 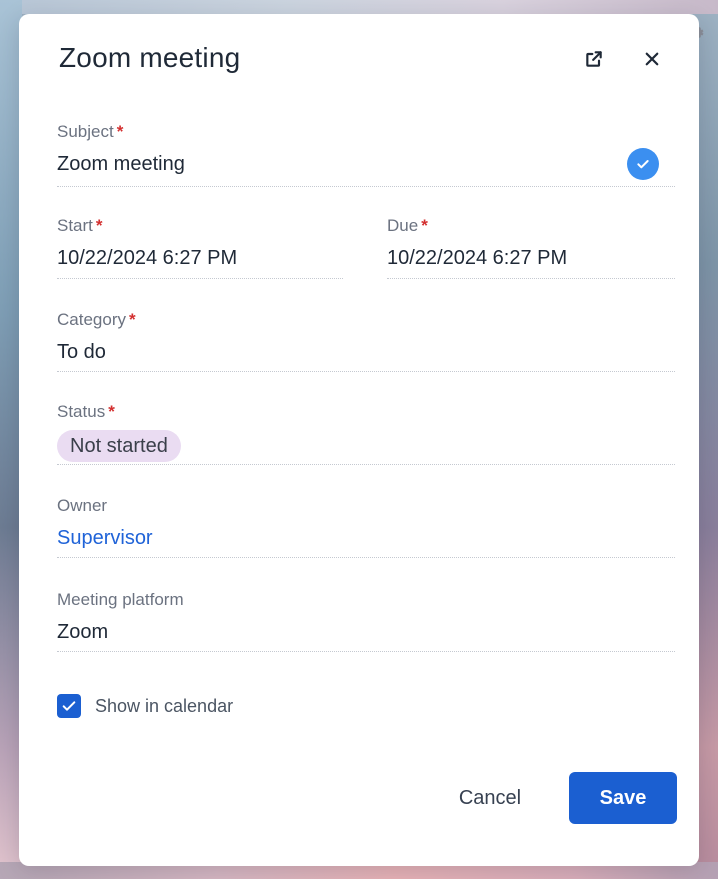 What do you see at coordinates (121, 149) in the screenshot?
I see `subject-field: Subject * Zoom meeting` at bounding box center [121, 149].